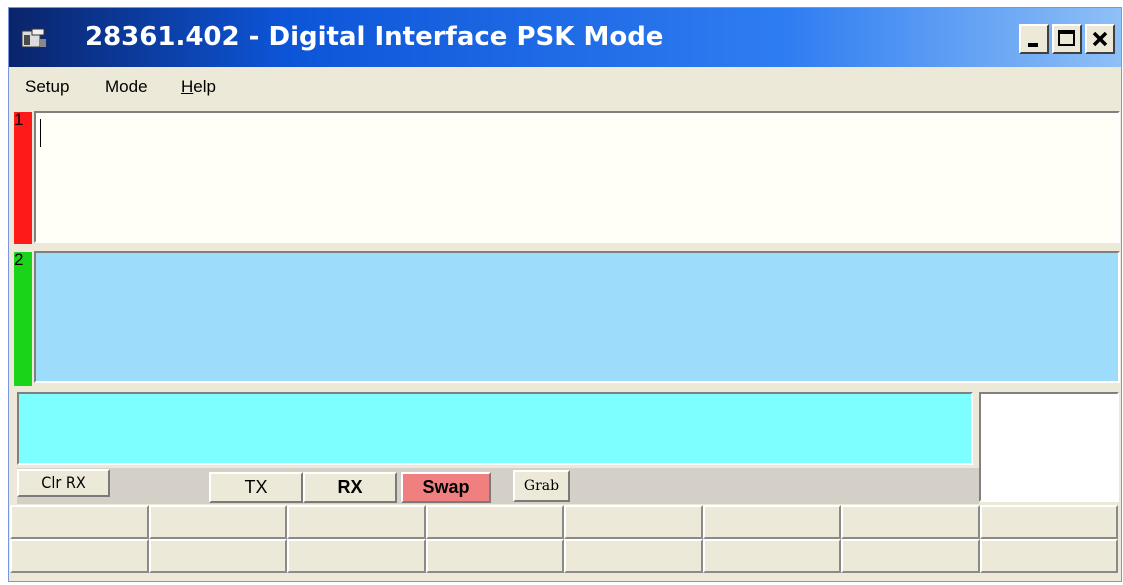  Describe the element at coordinates (1033, 45) in the screenshot. I see `minimize-icon` at that location.